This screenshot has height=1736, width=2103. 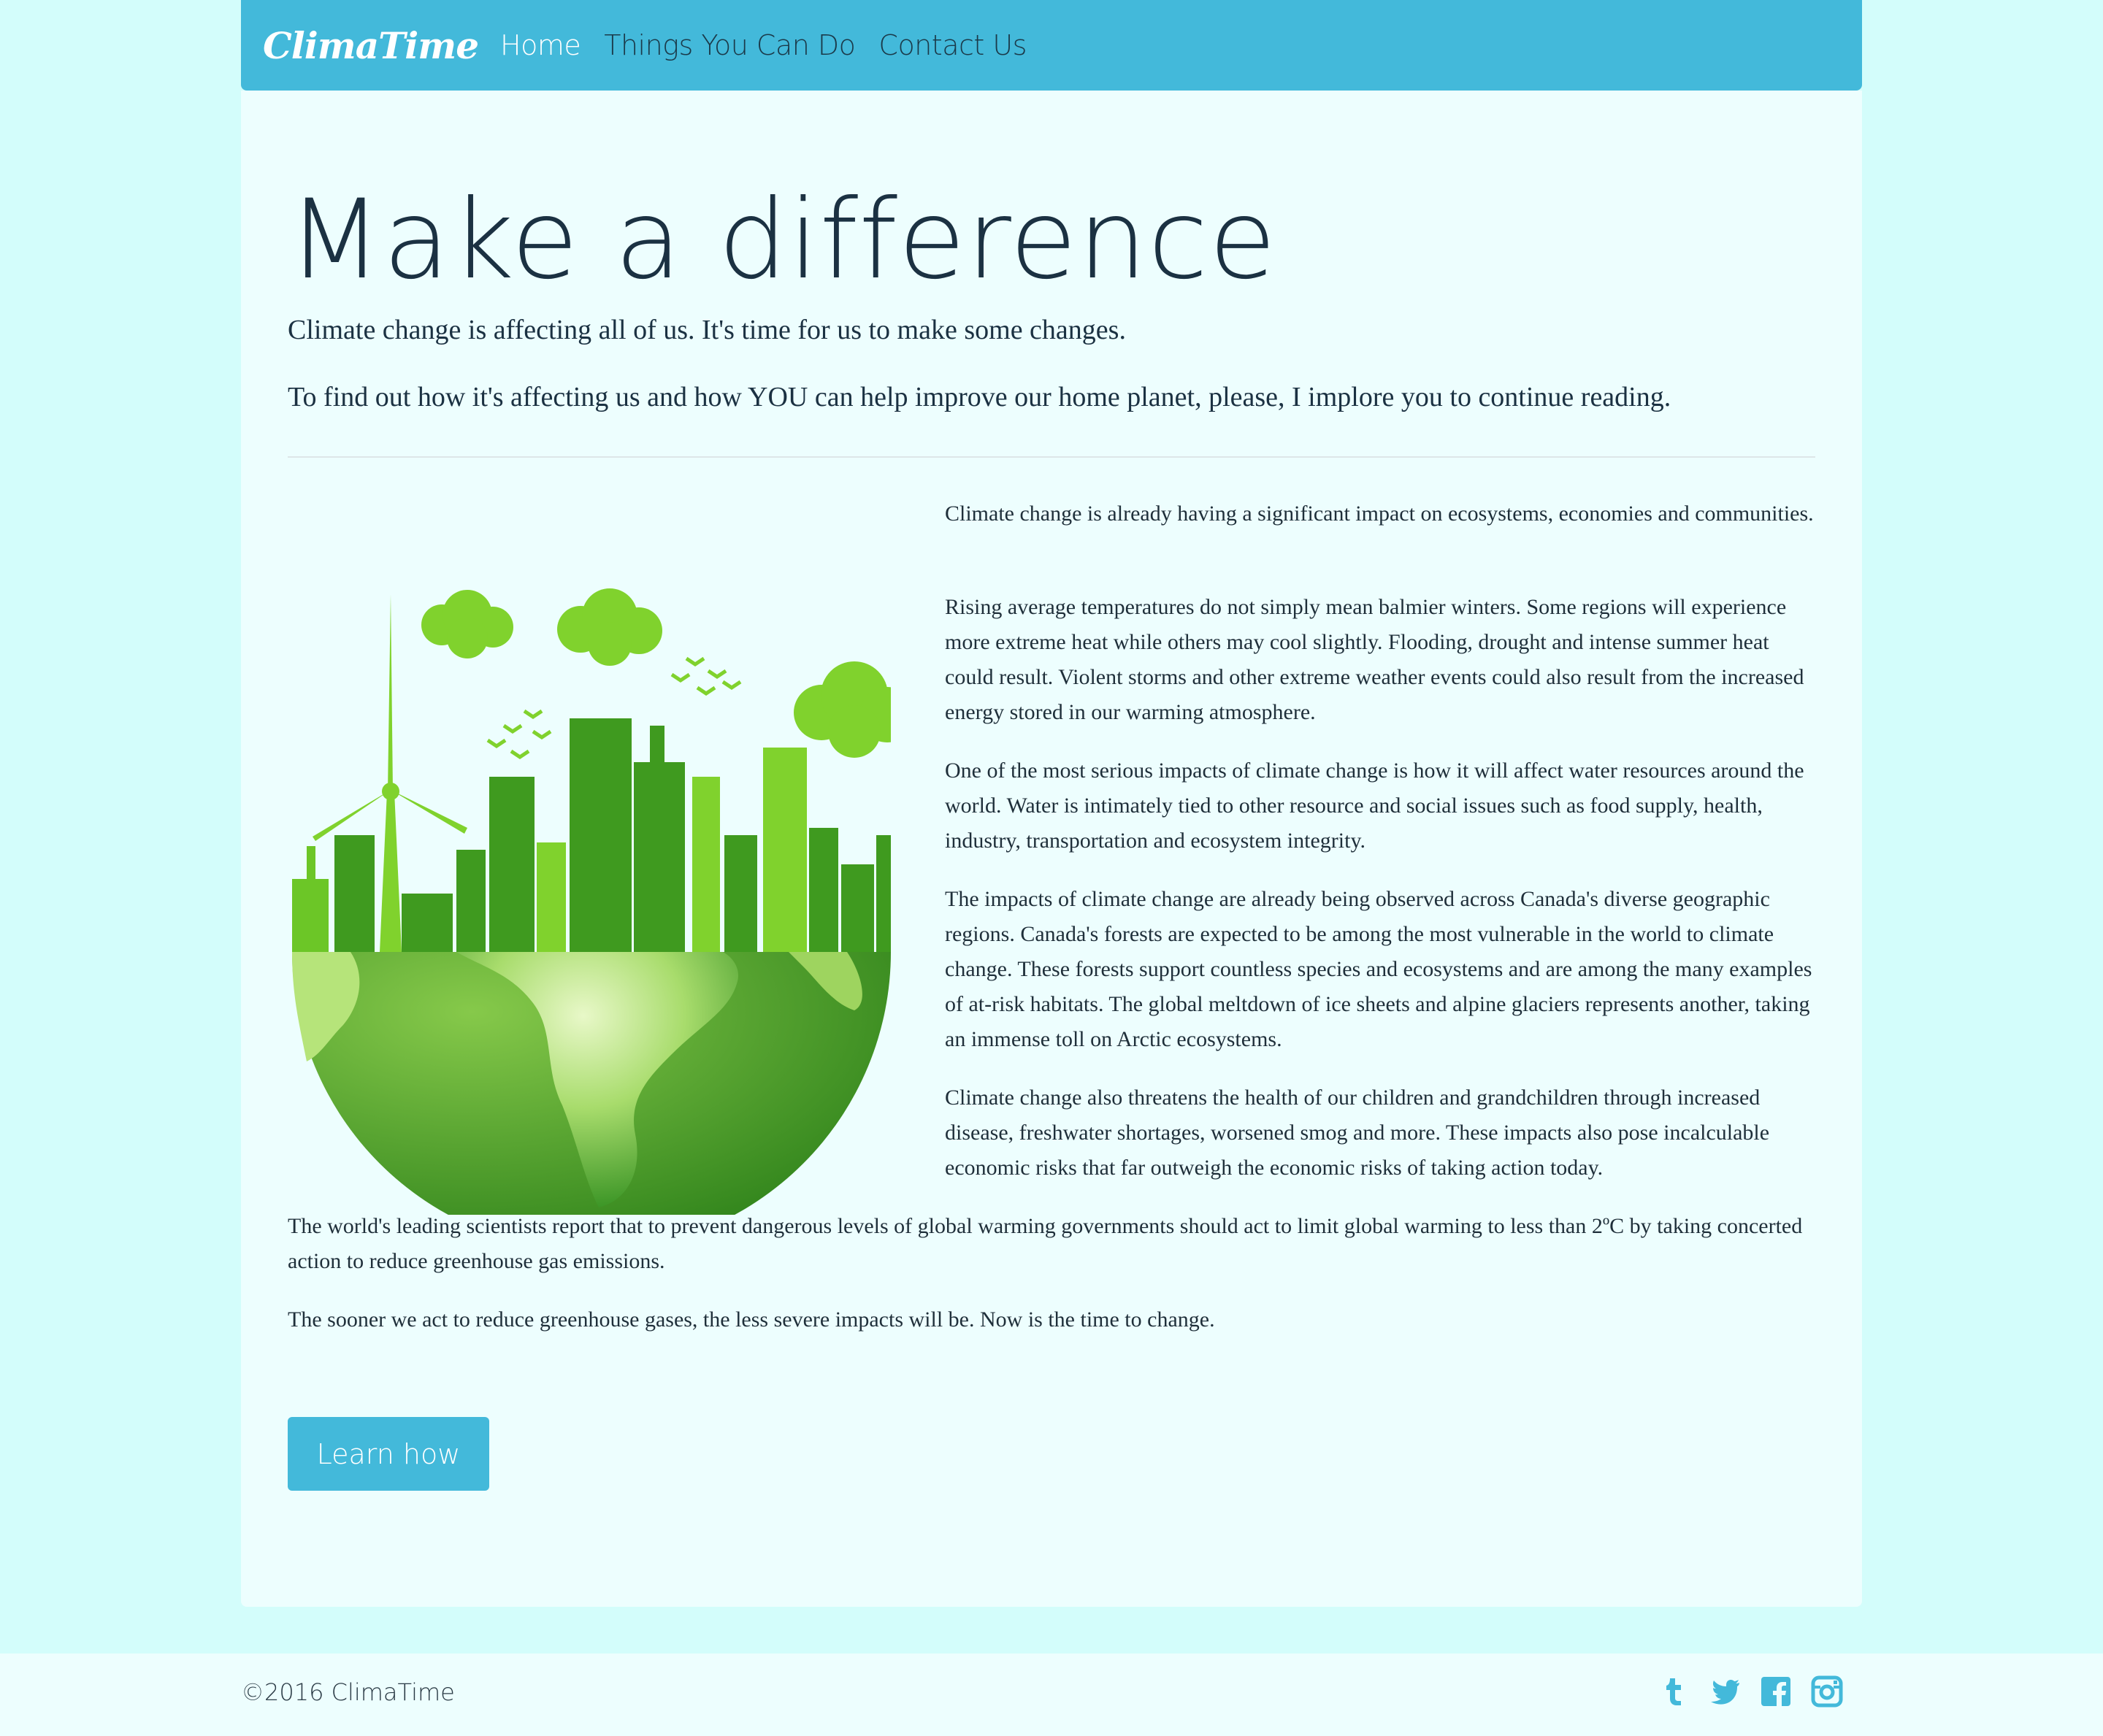 What do you see at coordinates (730, 45) in the screenshot?
I see `nav-things-you-can-do-link: Things You Can Do` at bounding box center [730, 45].